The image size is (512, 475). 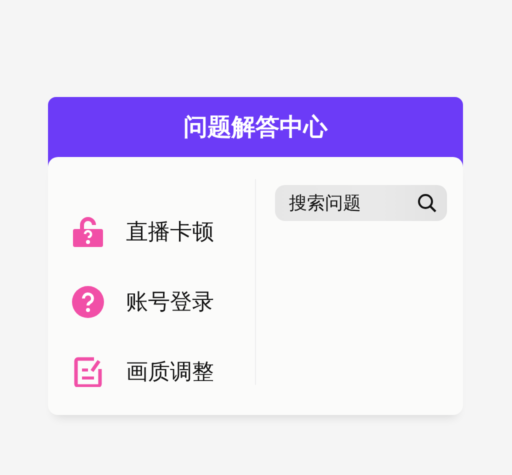 I want to click on edit-icon, so click(x=88, y=372).